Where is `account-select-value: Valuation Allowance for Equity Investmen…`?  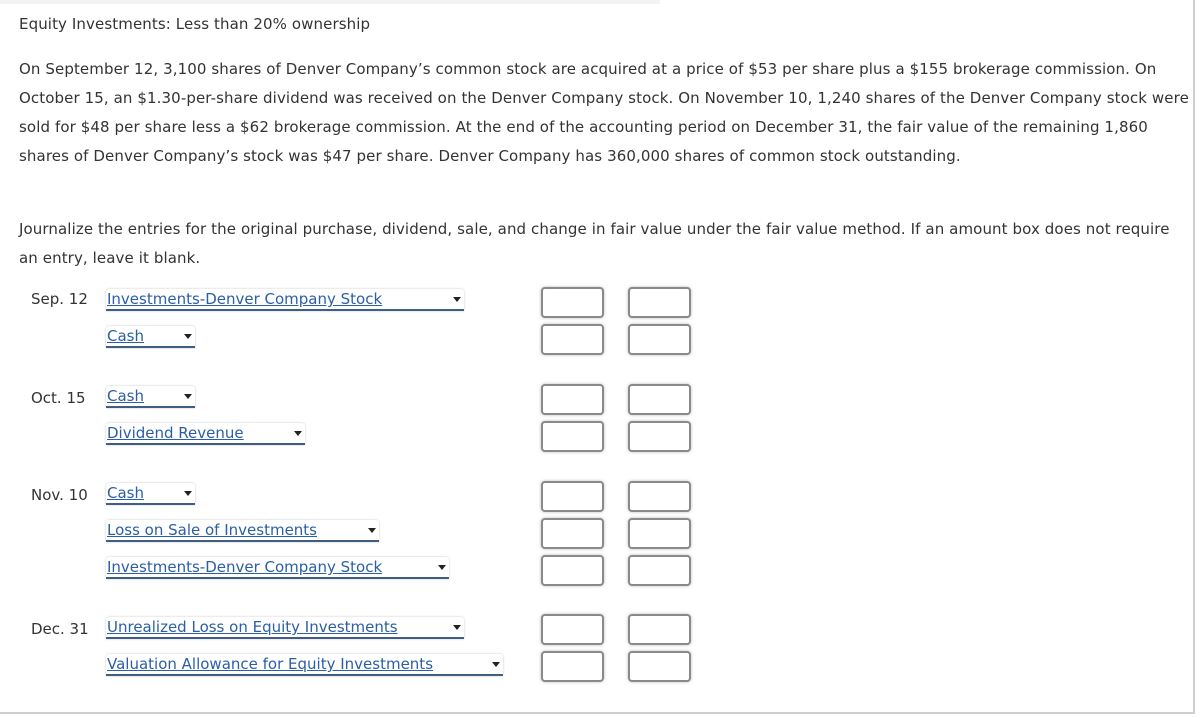 account-select-value: Valuation Allowance for Equity Investmen… is located at coordinates (270, 664).